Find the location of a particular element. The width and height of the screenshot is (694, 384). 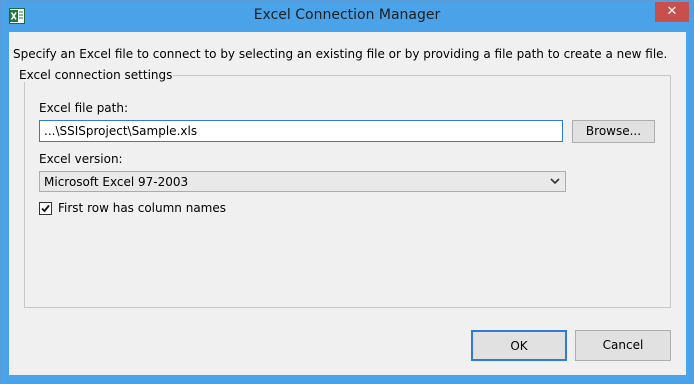

version-select: Microsoft Excel 97-2003 is located at coordinates (302, 181).